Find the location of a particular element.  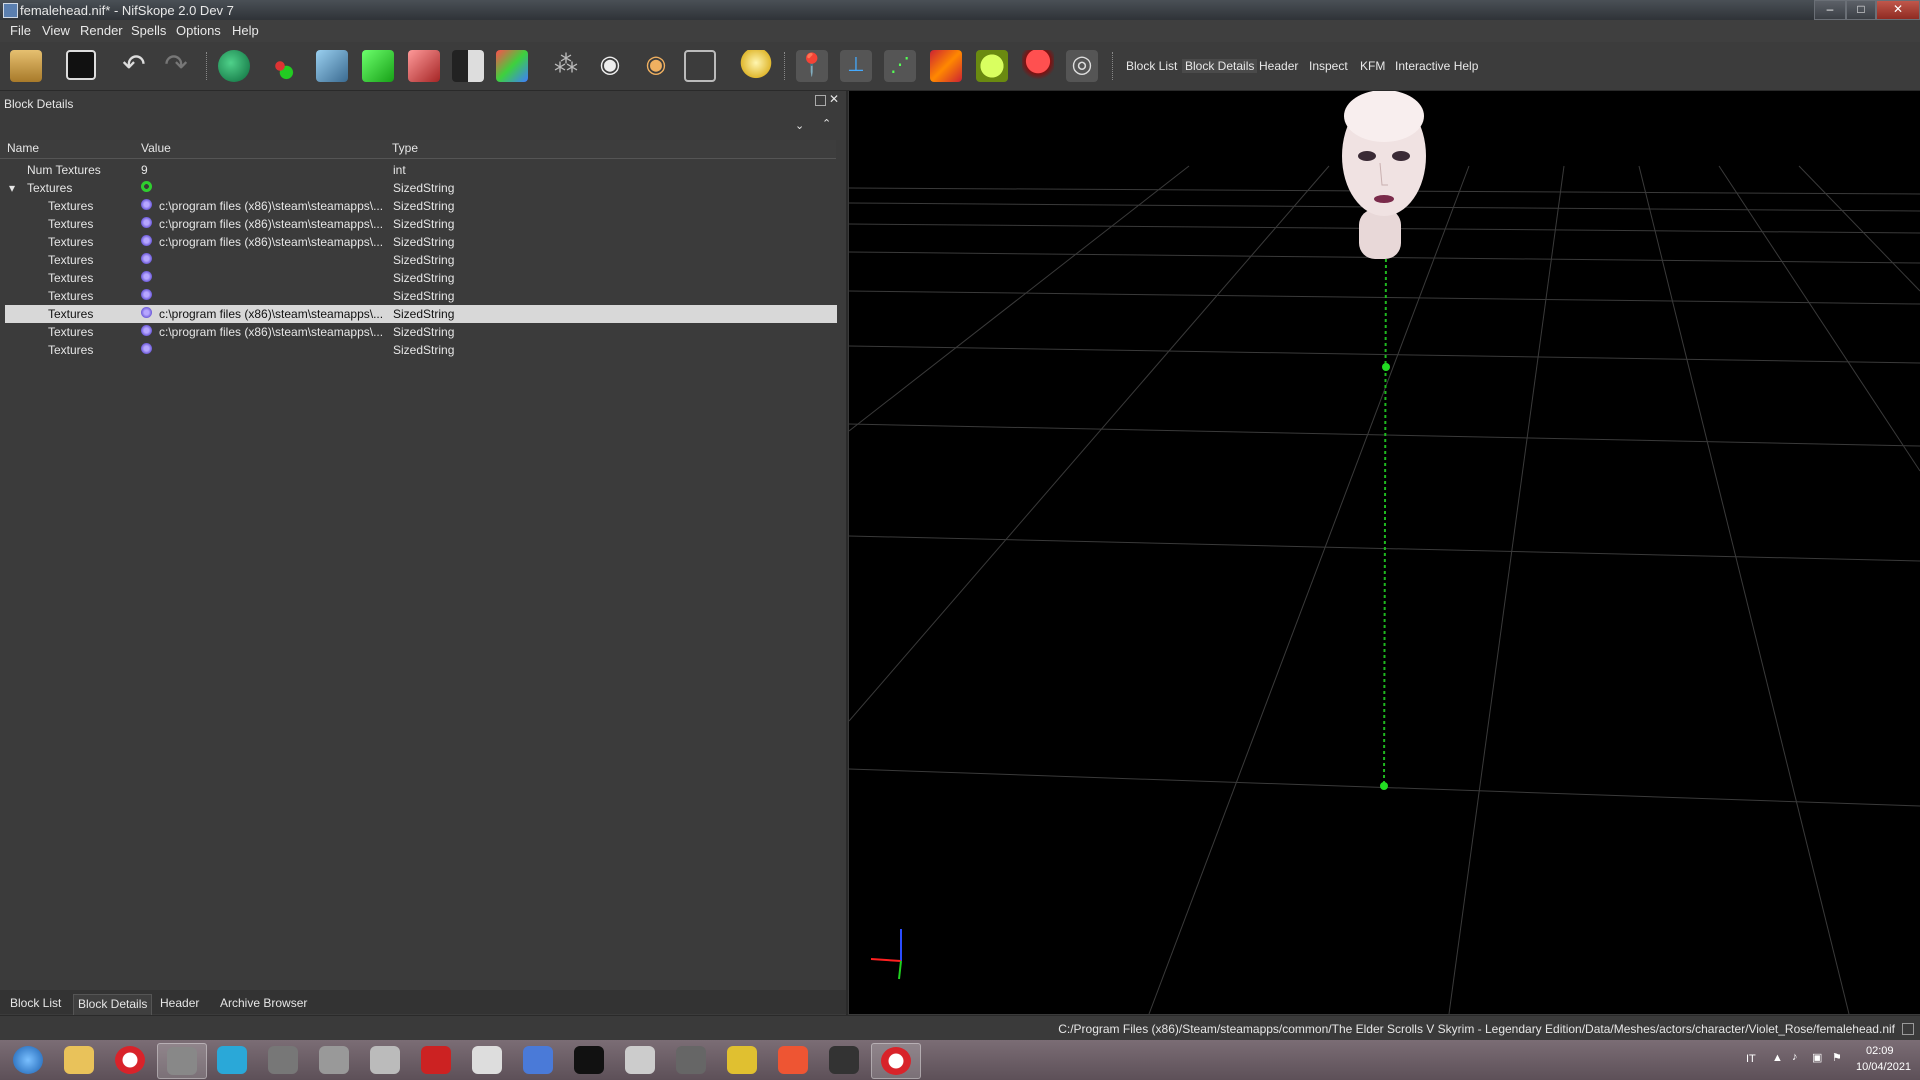

column-name: Name is located at coordinates (23, 150).